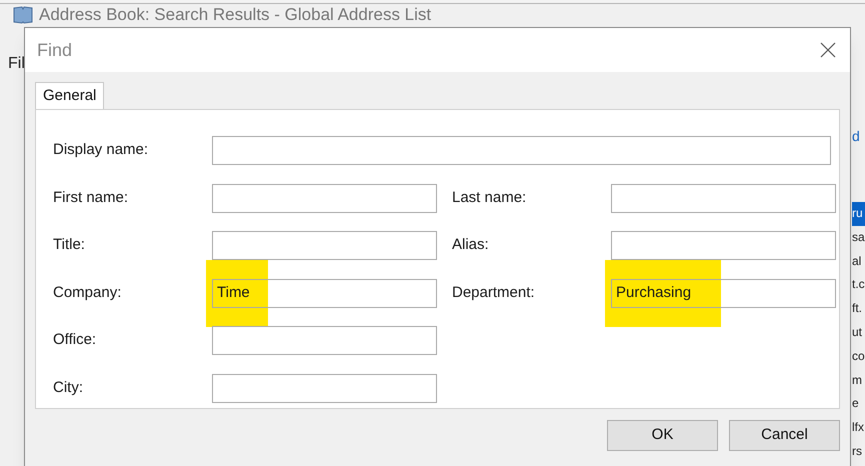 The height and width of the screenshot is (466, 865). I want to click on list-item: m, so click(858, 380).